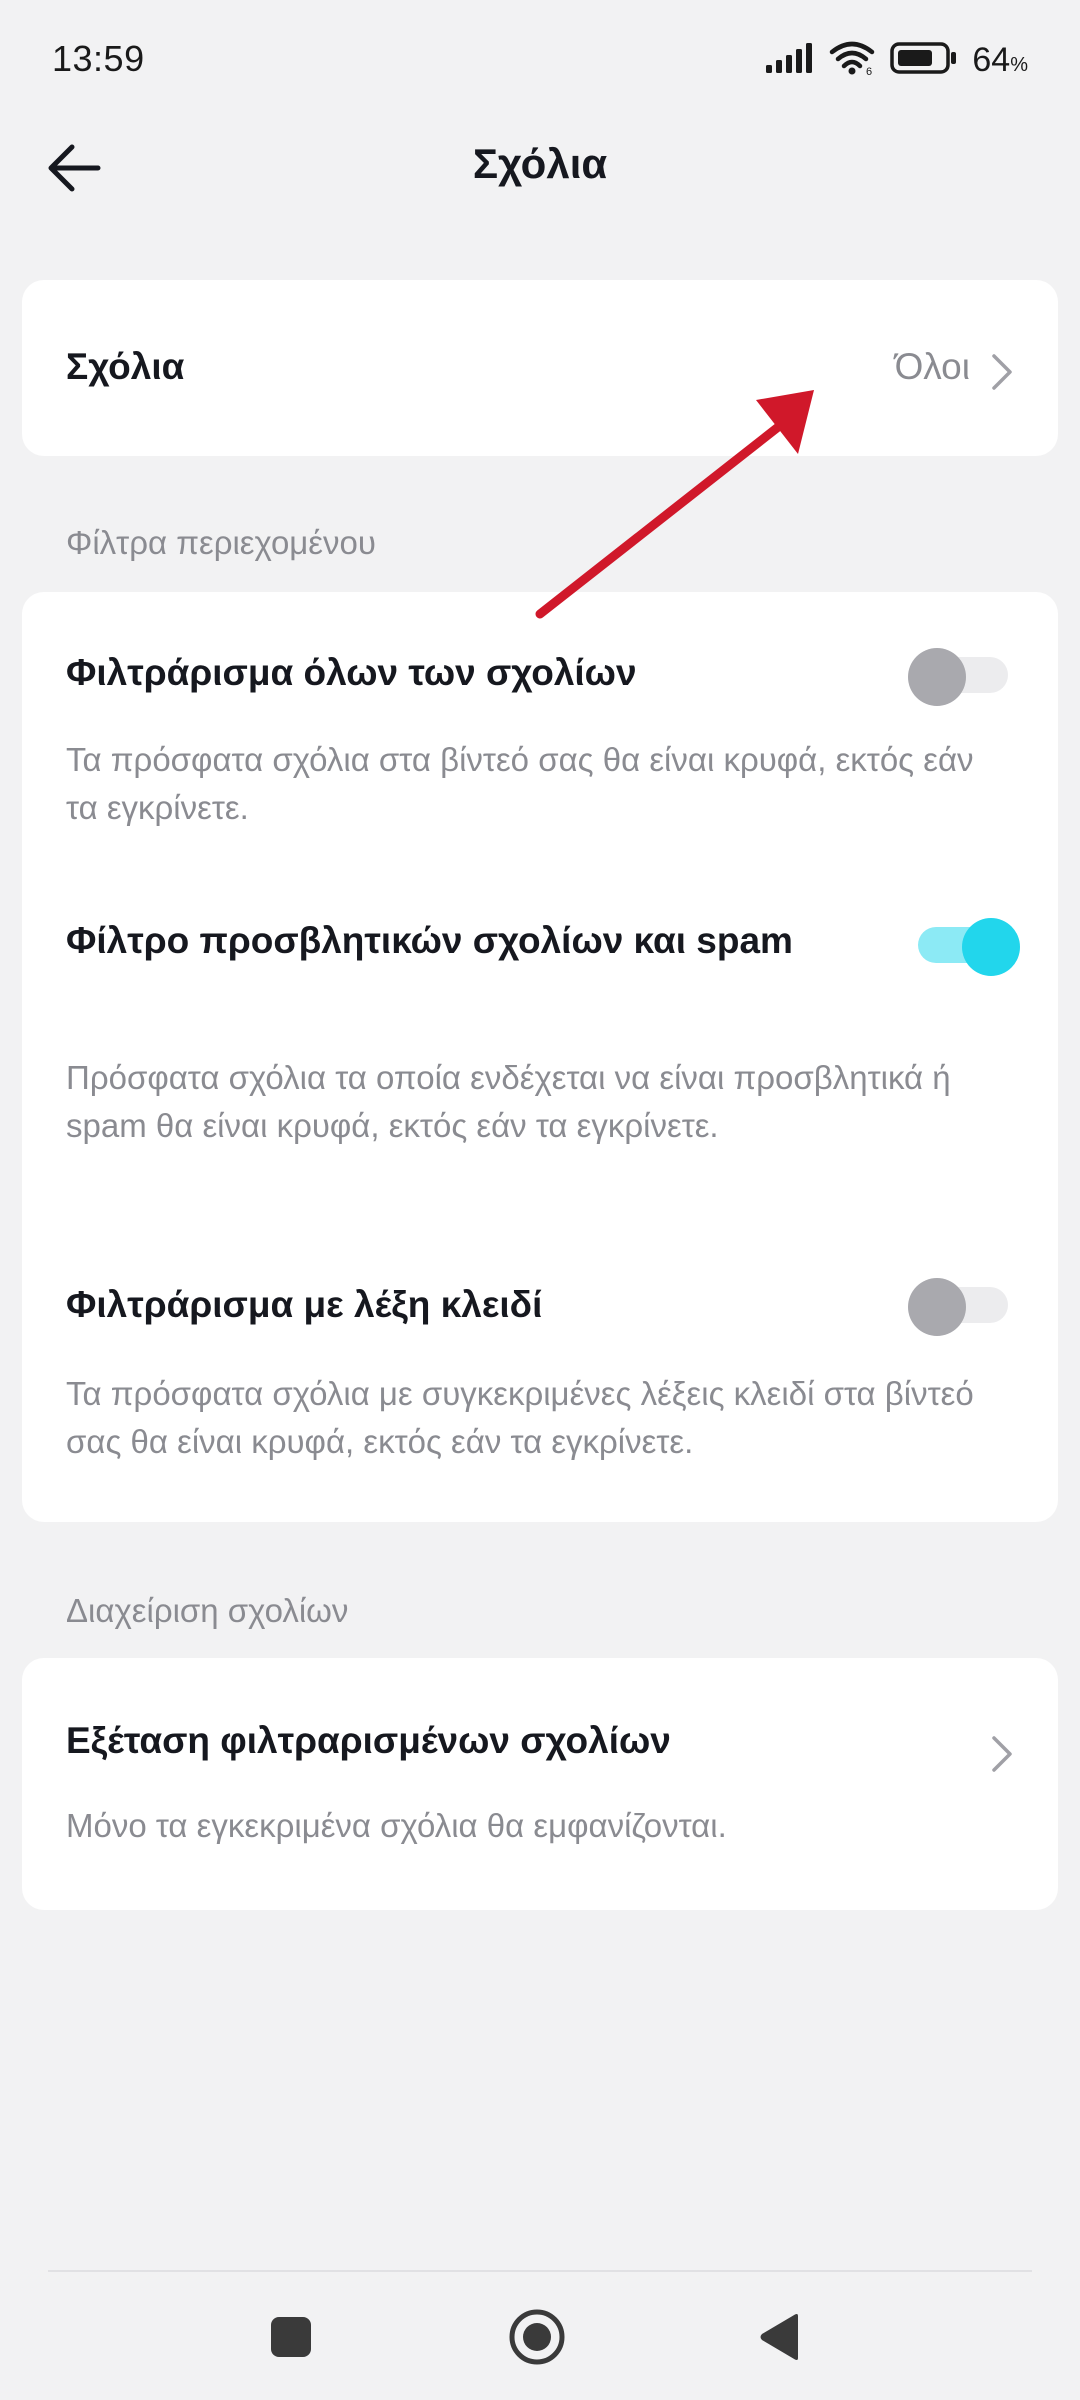 Image resolution: width=1080 pixels, height=2400 pixels. I want to click on filter-keywords-toggle, so click(960, 1307).